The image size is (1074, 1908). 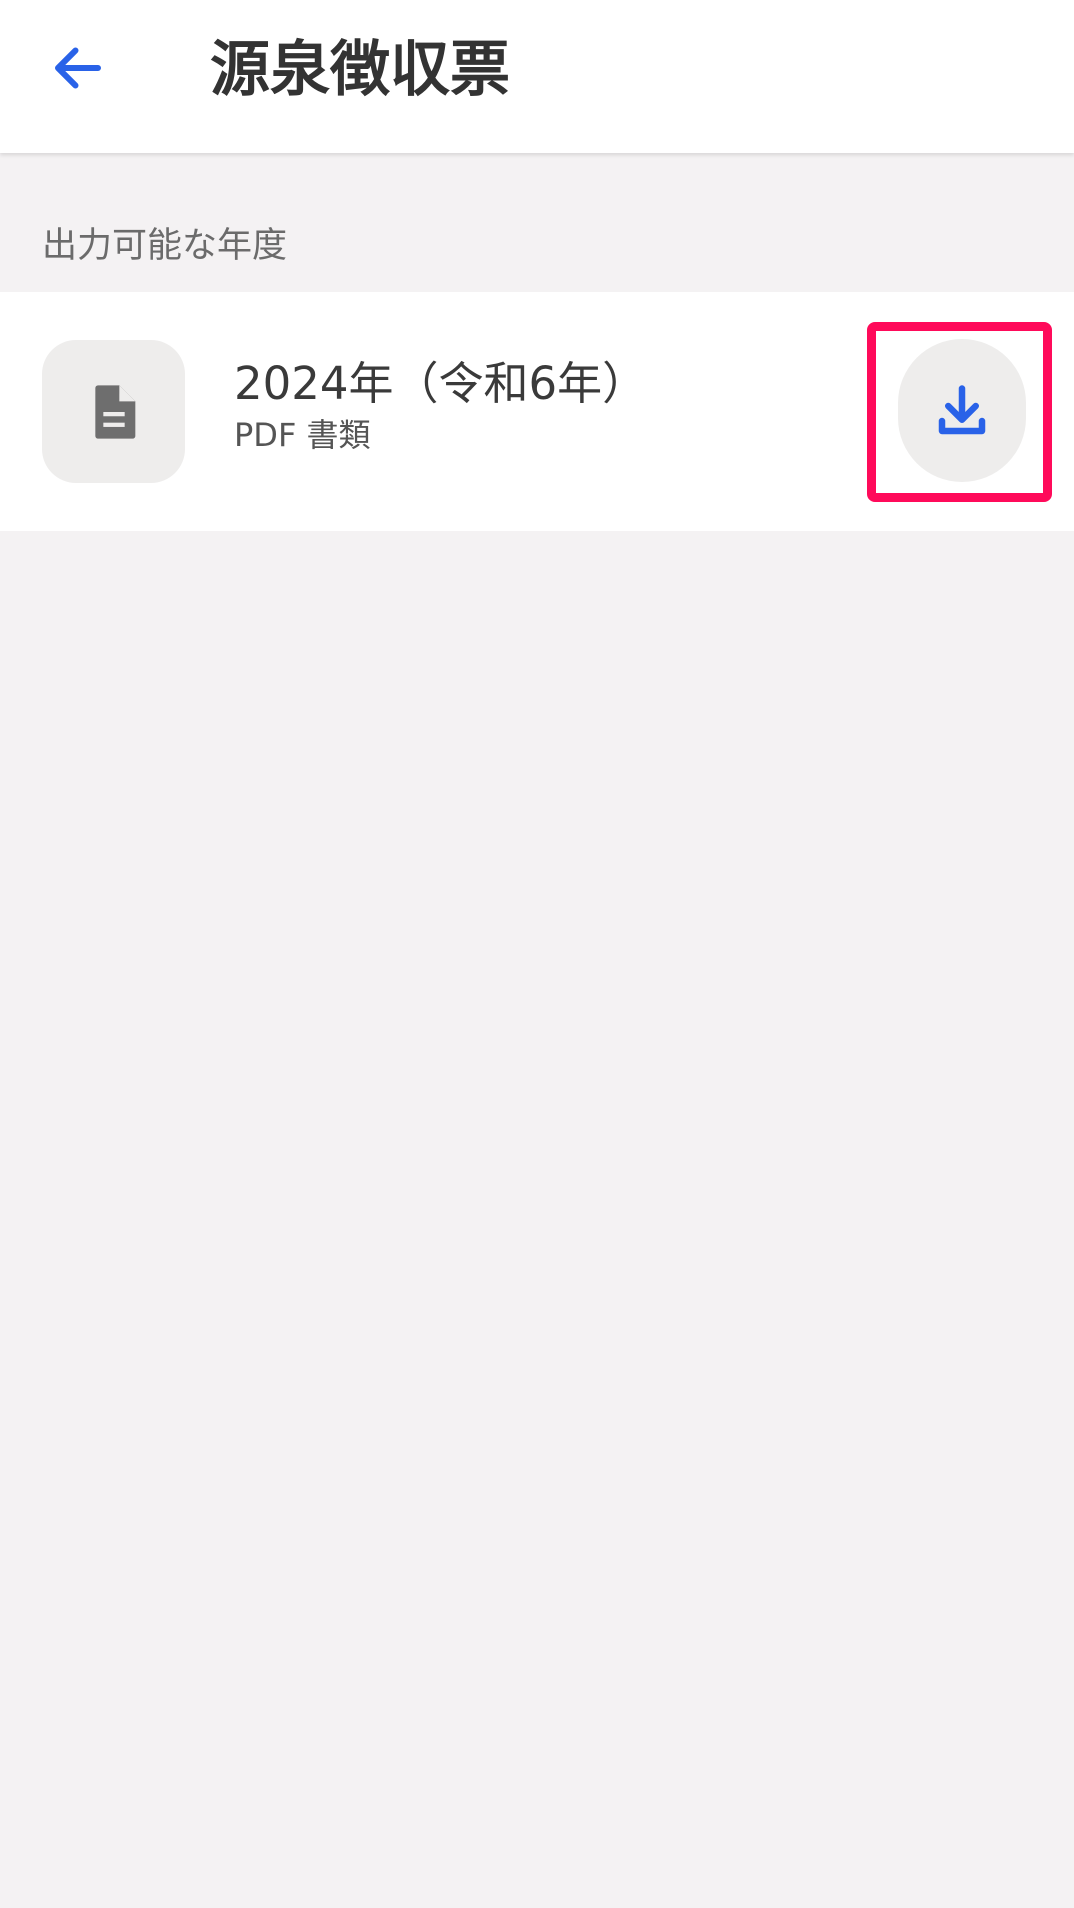 I want to click on document-icon, so click(x=114, y=411).